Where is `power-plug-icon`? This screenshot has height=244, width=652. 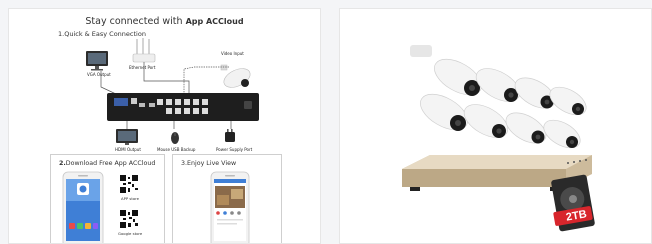 power-plug-icon is located at coordinates (230, 135).